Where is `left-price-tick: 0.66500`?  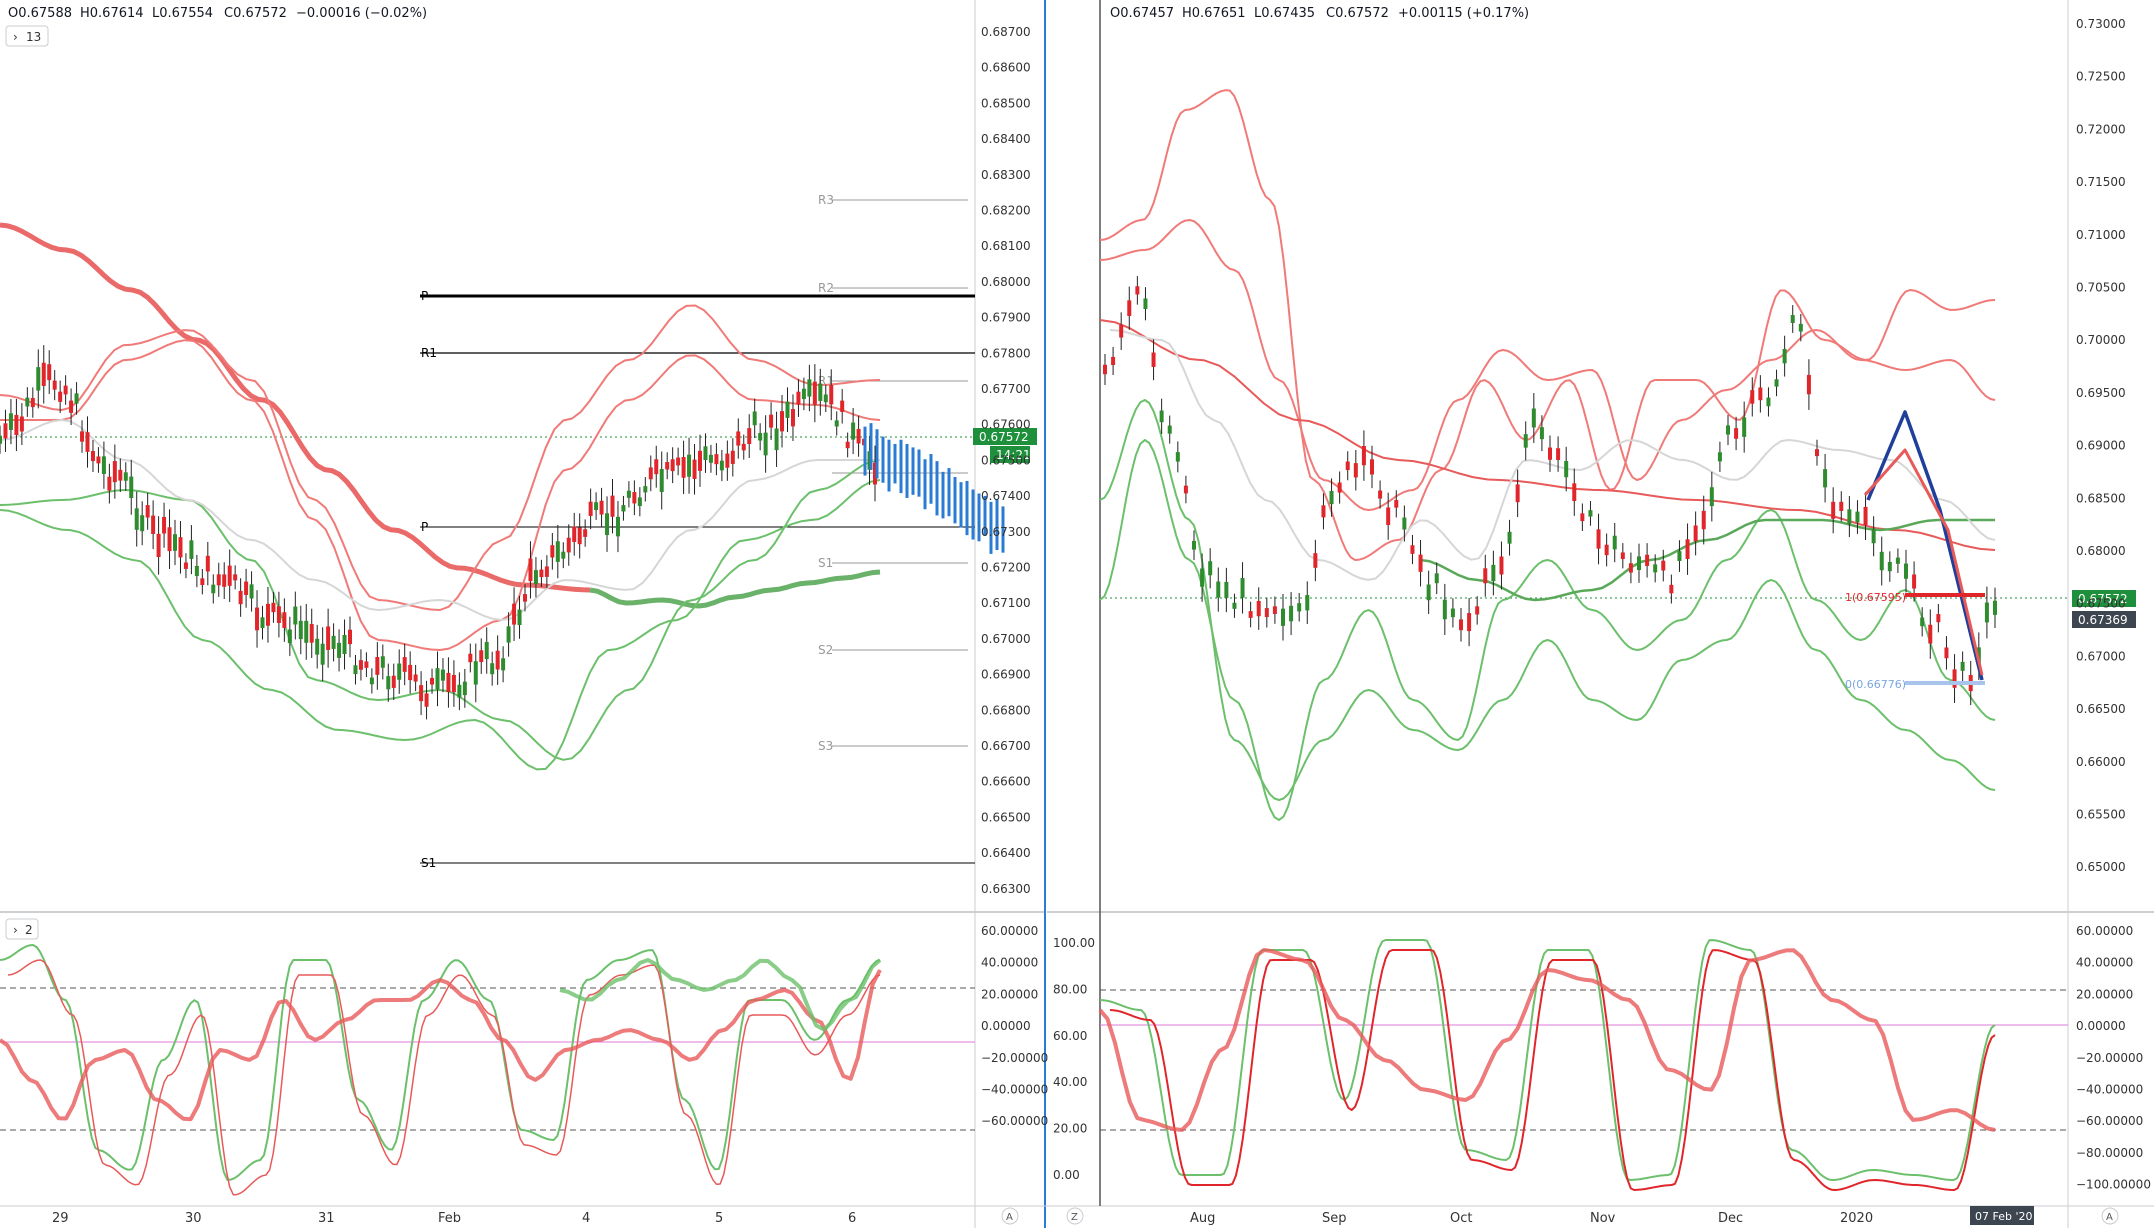 left-price-tick: 0.66500 is located at coordinates (1006, 817).